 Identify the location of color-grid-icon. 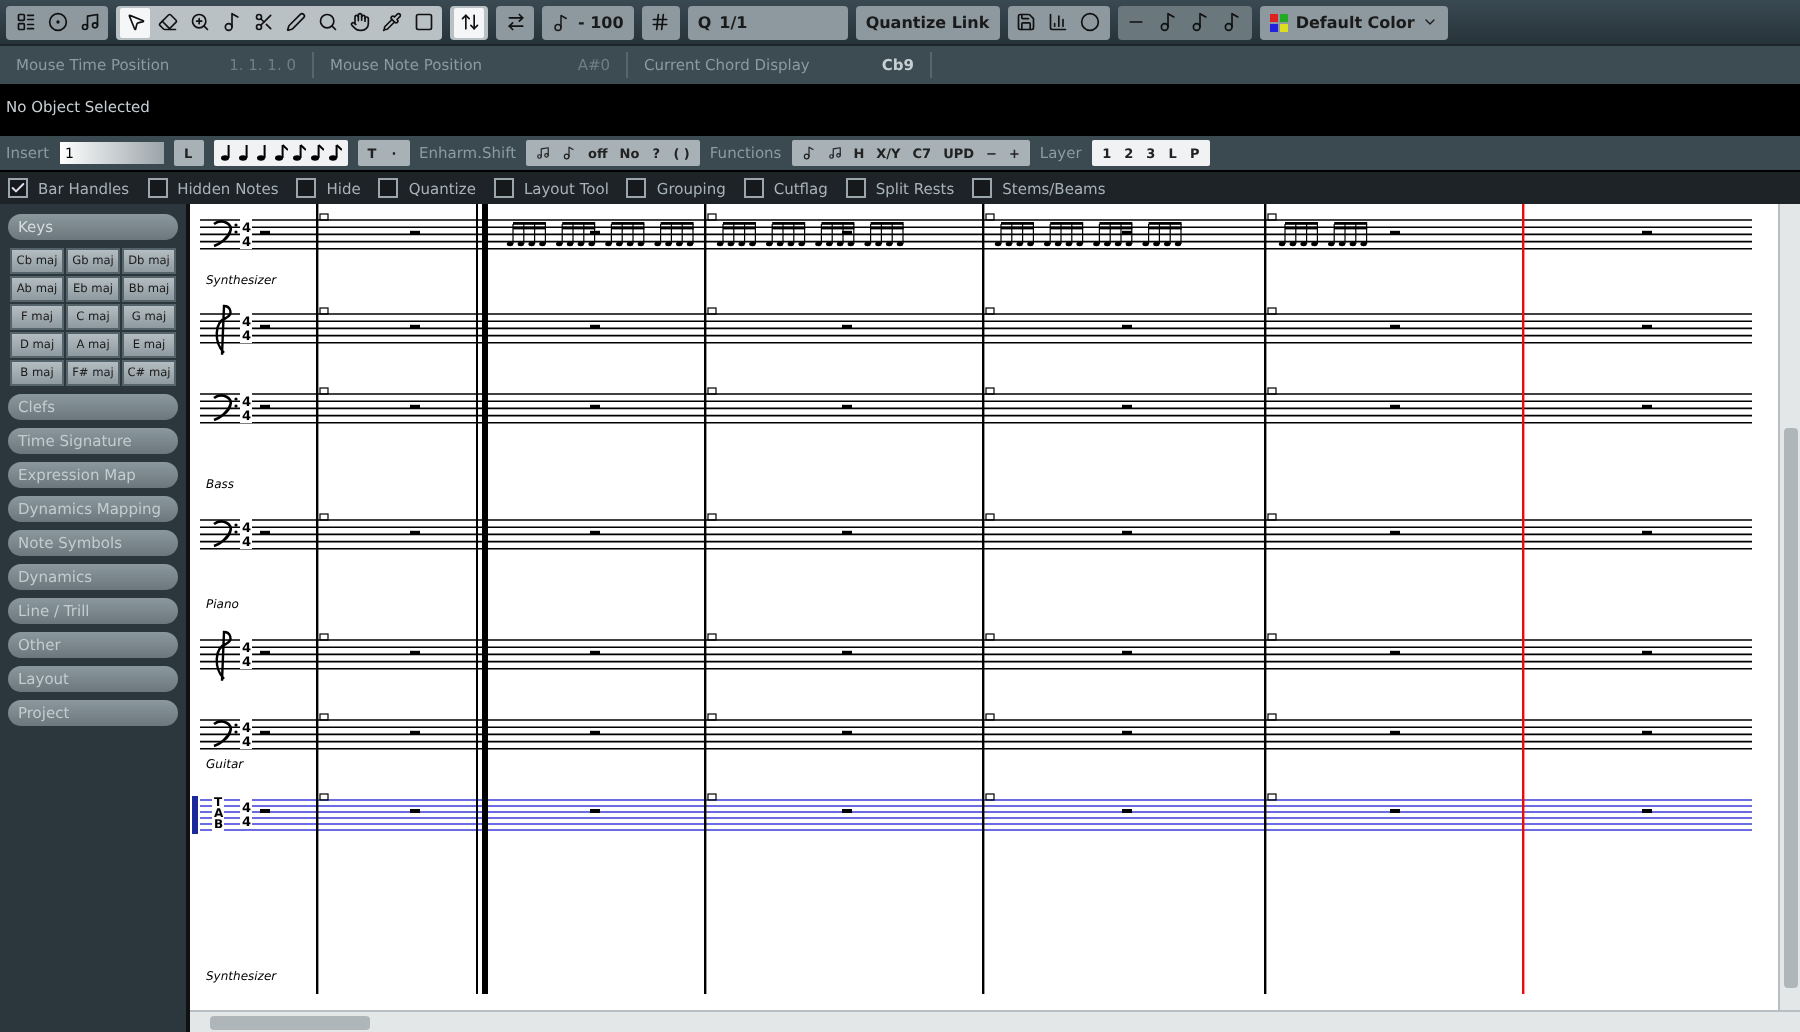
(1278, 22).